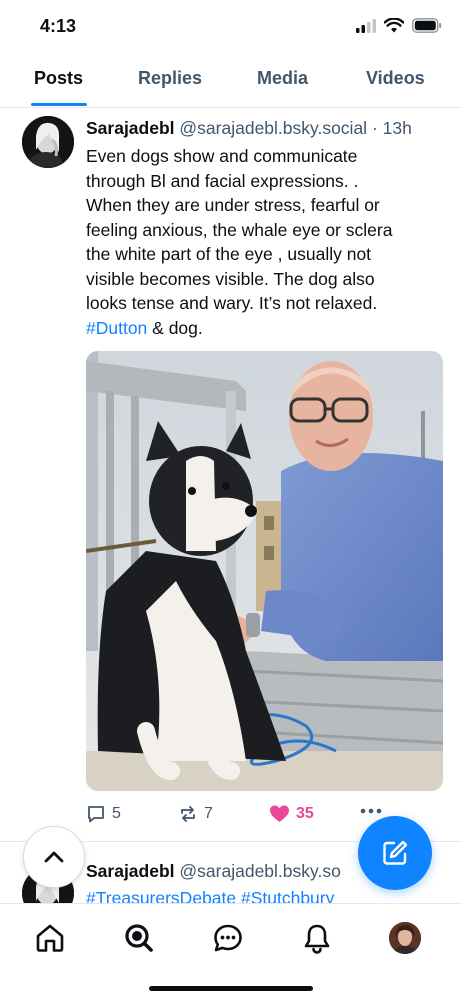 The width and height of the screenshot is (462, 1000). Describe the element at coordinates (395, 78) in the screenshot. I see `tab-videos: Videos` at that location.